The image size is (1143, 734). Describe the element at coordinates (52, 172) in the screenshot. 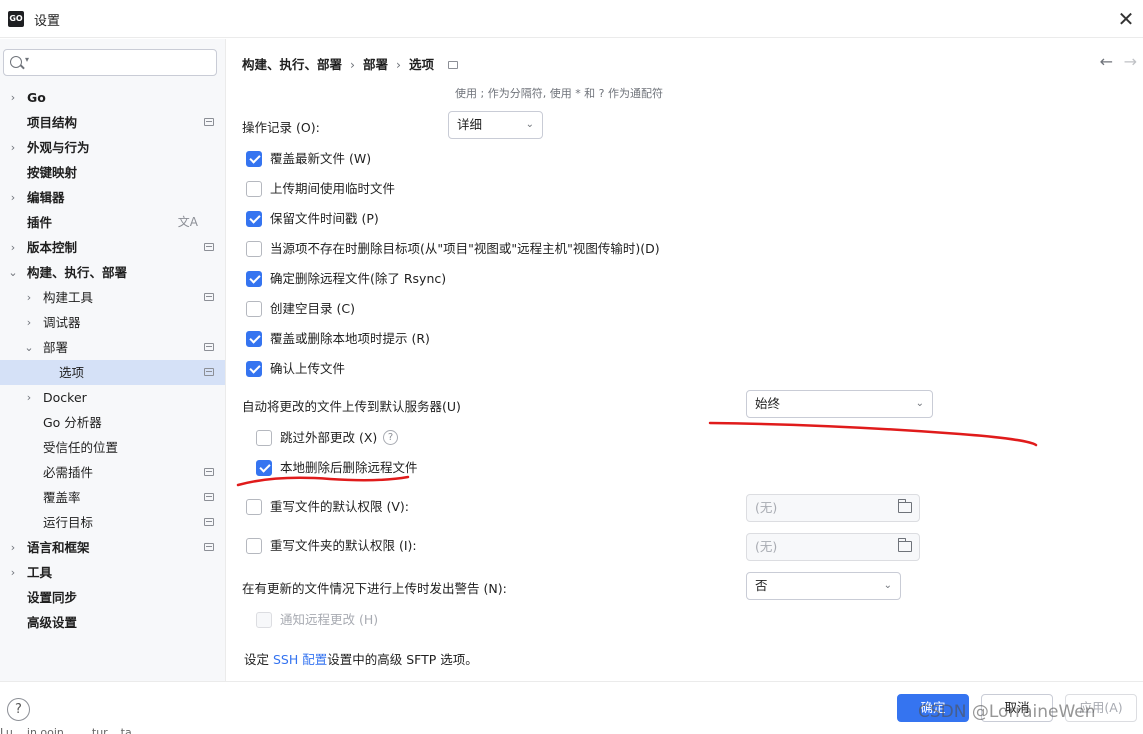

I see `sidebar-item-label: 按键映射` at that location.